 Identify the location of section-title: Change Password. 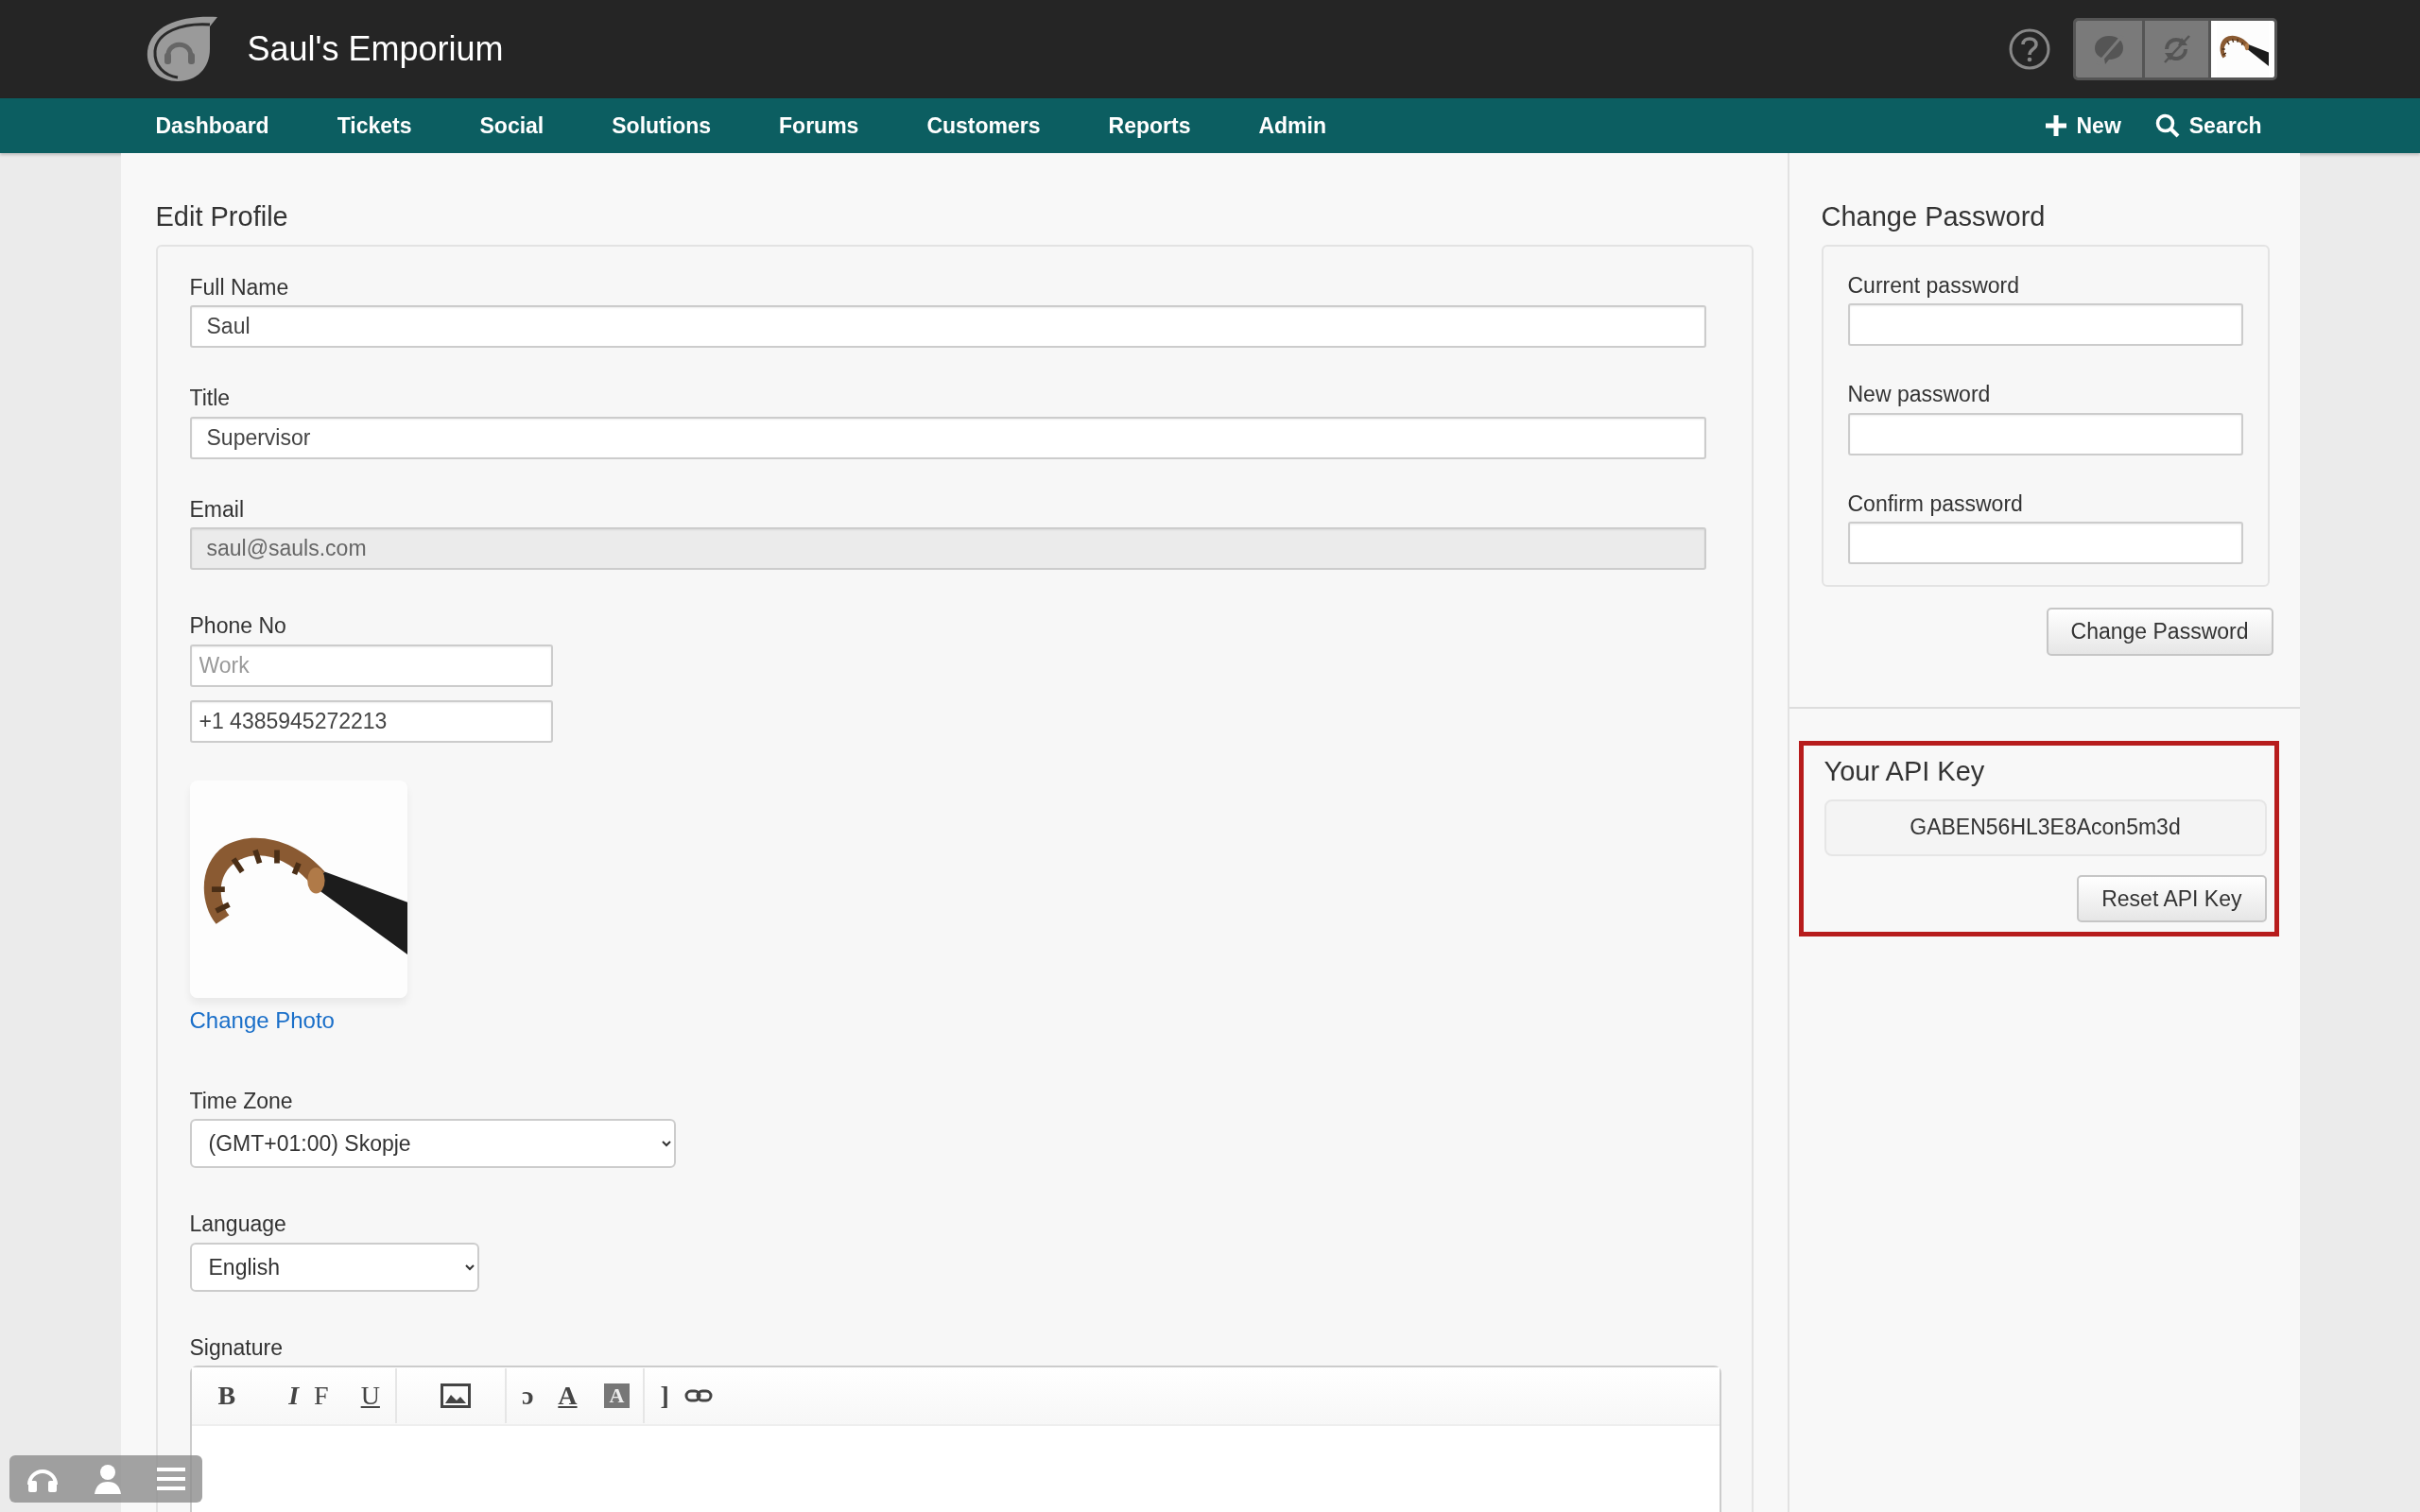
(1934, 216).